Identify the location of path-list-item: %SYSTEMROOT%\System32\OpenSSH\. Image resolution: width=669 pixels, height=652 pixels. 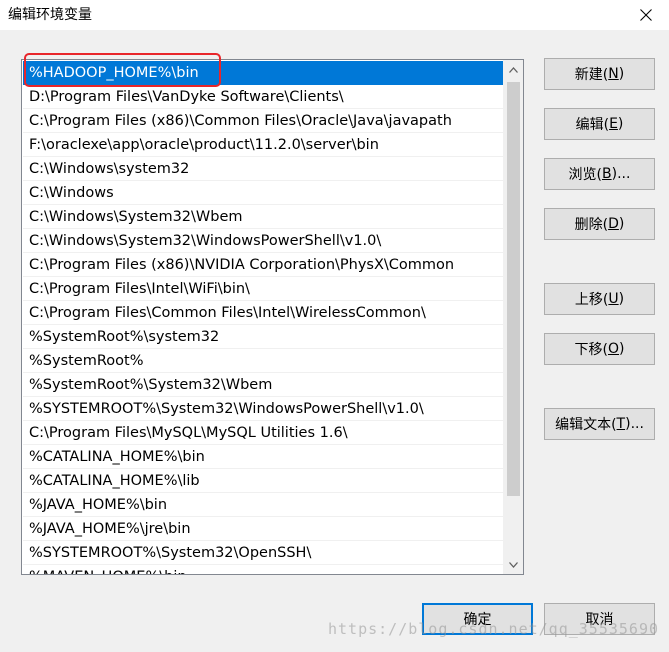
(263, 553).